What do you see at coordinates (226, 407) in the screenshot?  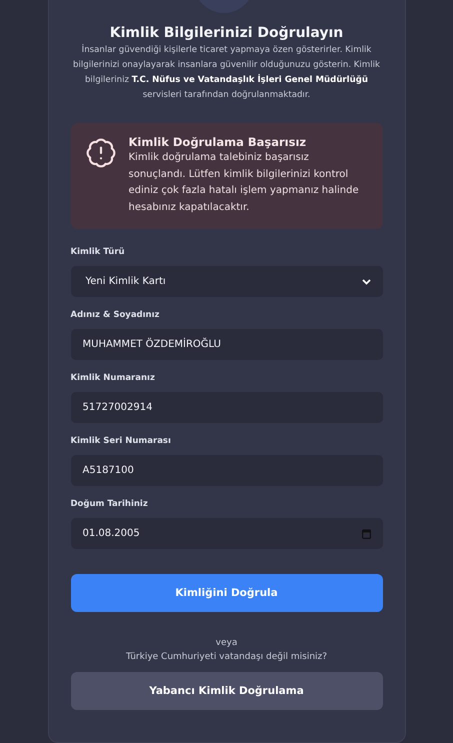 I see `input-field: 51727002914` at bounding box center [226, 407].